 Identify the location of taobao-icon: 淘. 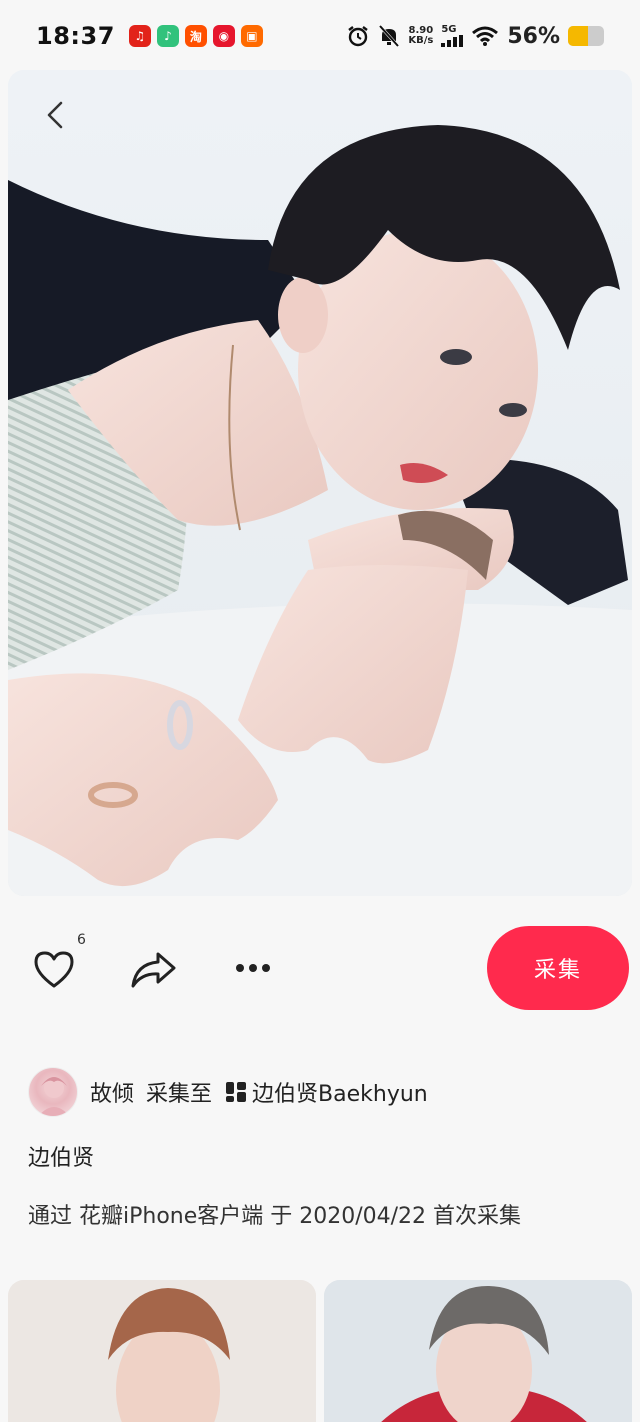
(195, 36).